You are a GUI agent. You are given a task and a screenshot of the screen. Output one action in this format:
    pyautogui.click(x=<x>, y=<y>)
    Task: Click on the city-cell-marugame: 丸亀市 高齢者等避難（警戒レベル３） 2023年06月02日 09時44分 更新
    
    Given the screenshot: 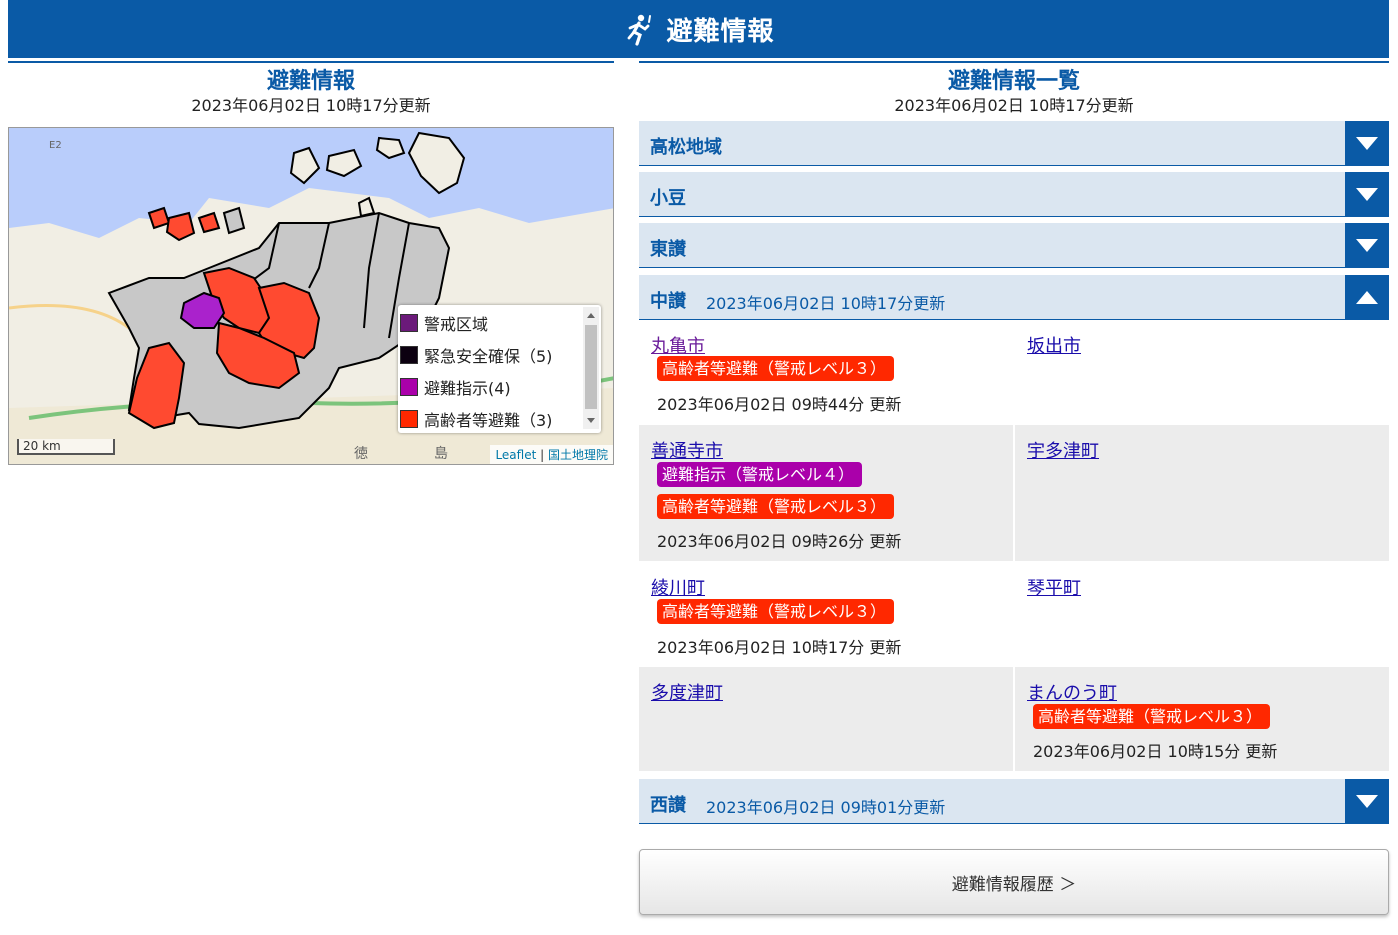 What is the action you would take?
    pyautogui.click(x=826, y=372)
    